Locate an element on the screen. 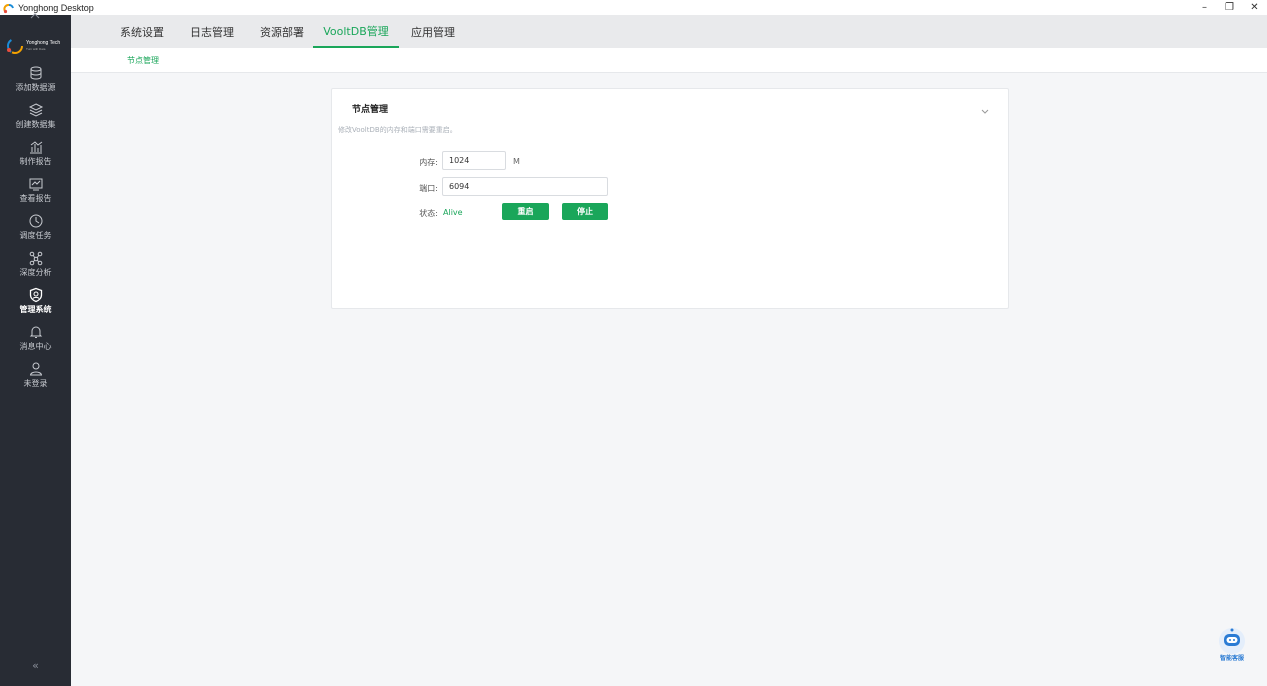  restart-button: 重启 is located at coordinates (525, 211).